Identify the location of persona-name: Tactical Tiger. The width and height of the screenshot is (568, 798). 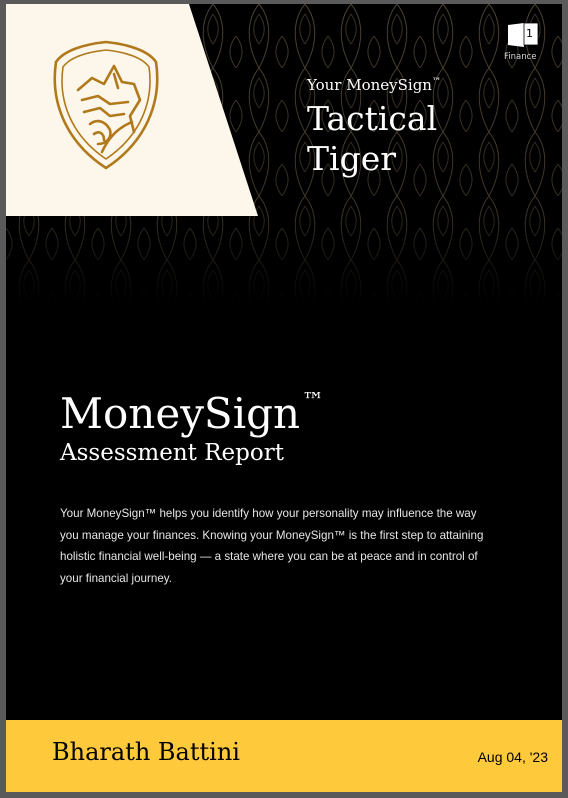
(427, 139).